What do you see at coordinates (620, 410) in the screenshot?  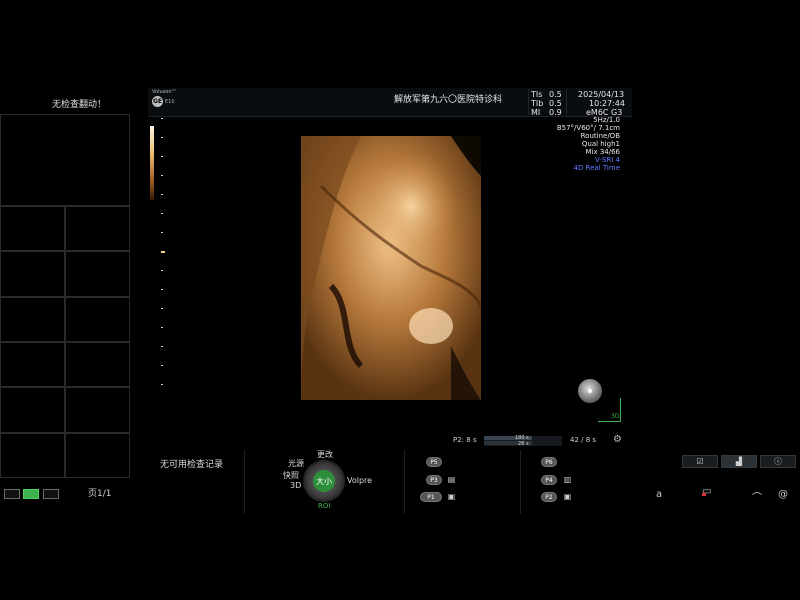 I see `orientation-axis-vertical` at bounding box center [620, 410].